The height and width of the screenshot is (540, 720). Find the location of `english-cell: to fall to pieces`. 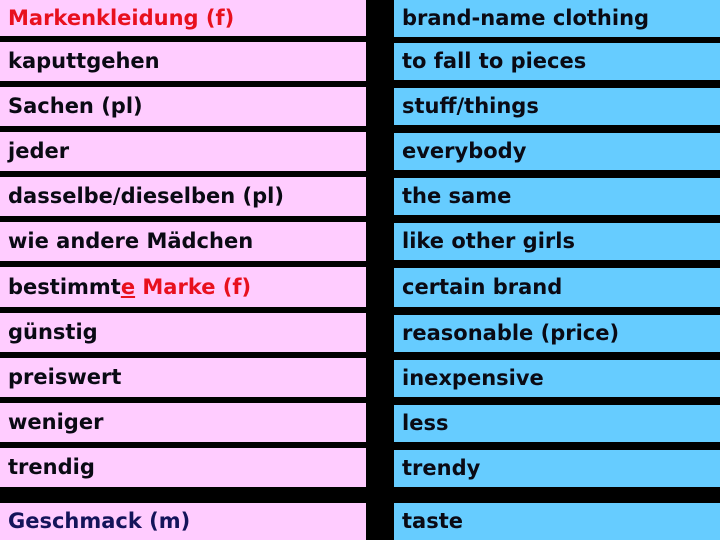

english-cell: to fall to pieces is located at coordinates (557, 61).